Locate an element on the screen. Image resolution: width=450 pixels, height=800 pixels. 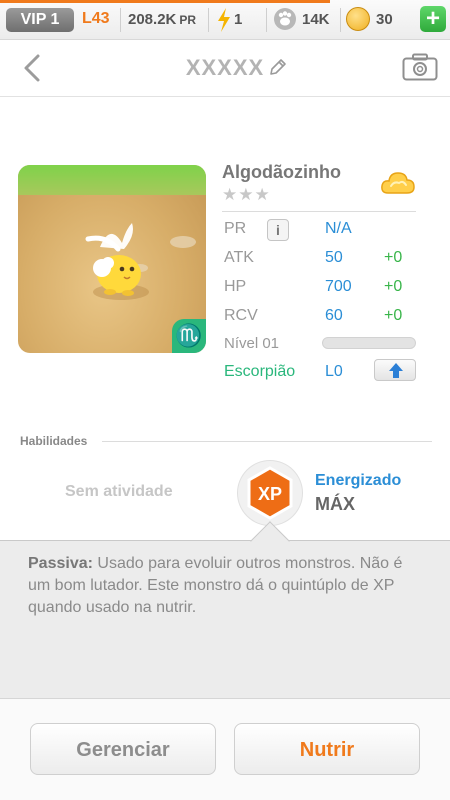
status-bar-accent is located at coordinates (165, 1).